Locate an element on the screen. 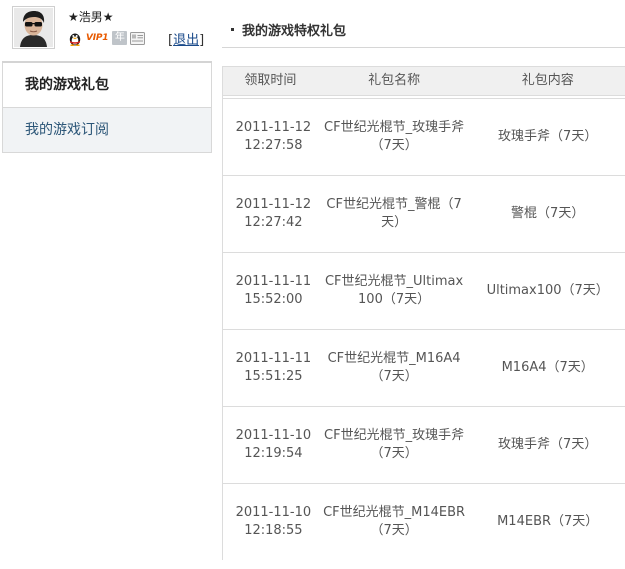  claim-time: 15:51:25 is located at coordinates (273, 376).